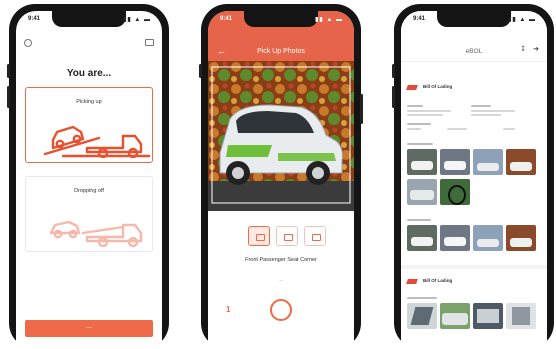  I want to click on option-label: Dropping off, so click(89, 191).